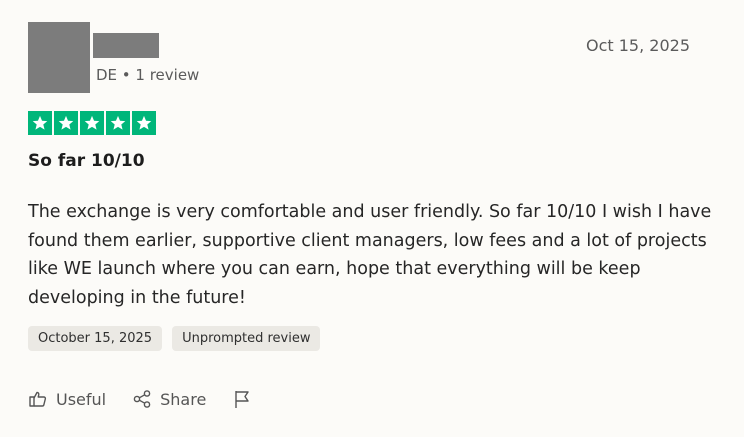 The height and width of the screenshot is (437, 744). What do you see at coordinates (246, 338) in the screenshot?
I see `unprompted-review-tag: Unprompted review` at bounding box center [246, 338].